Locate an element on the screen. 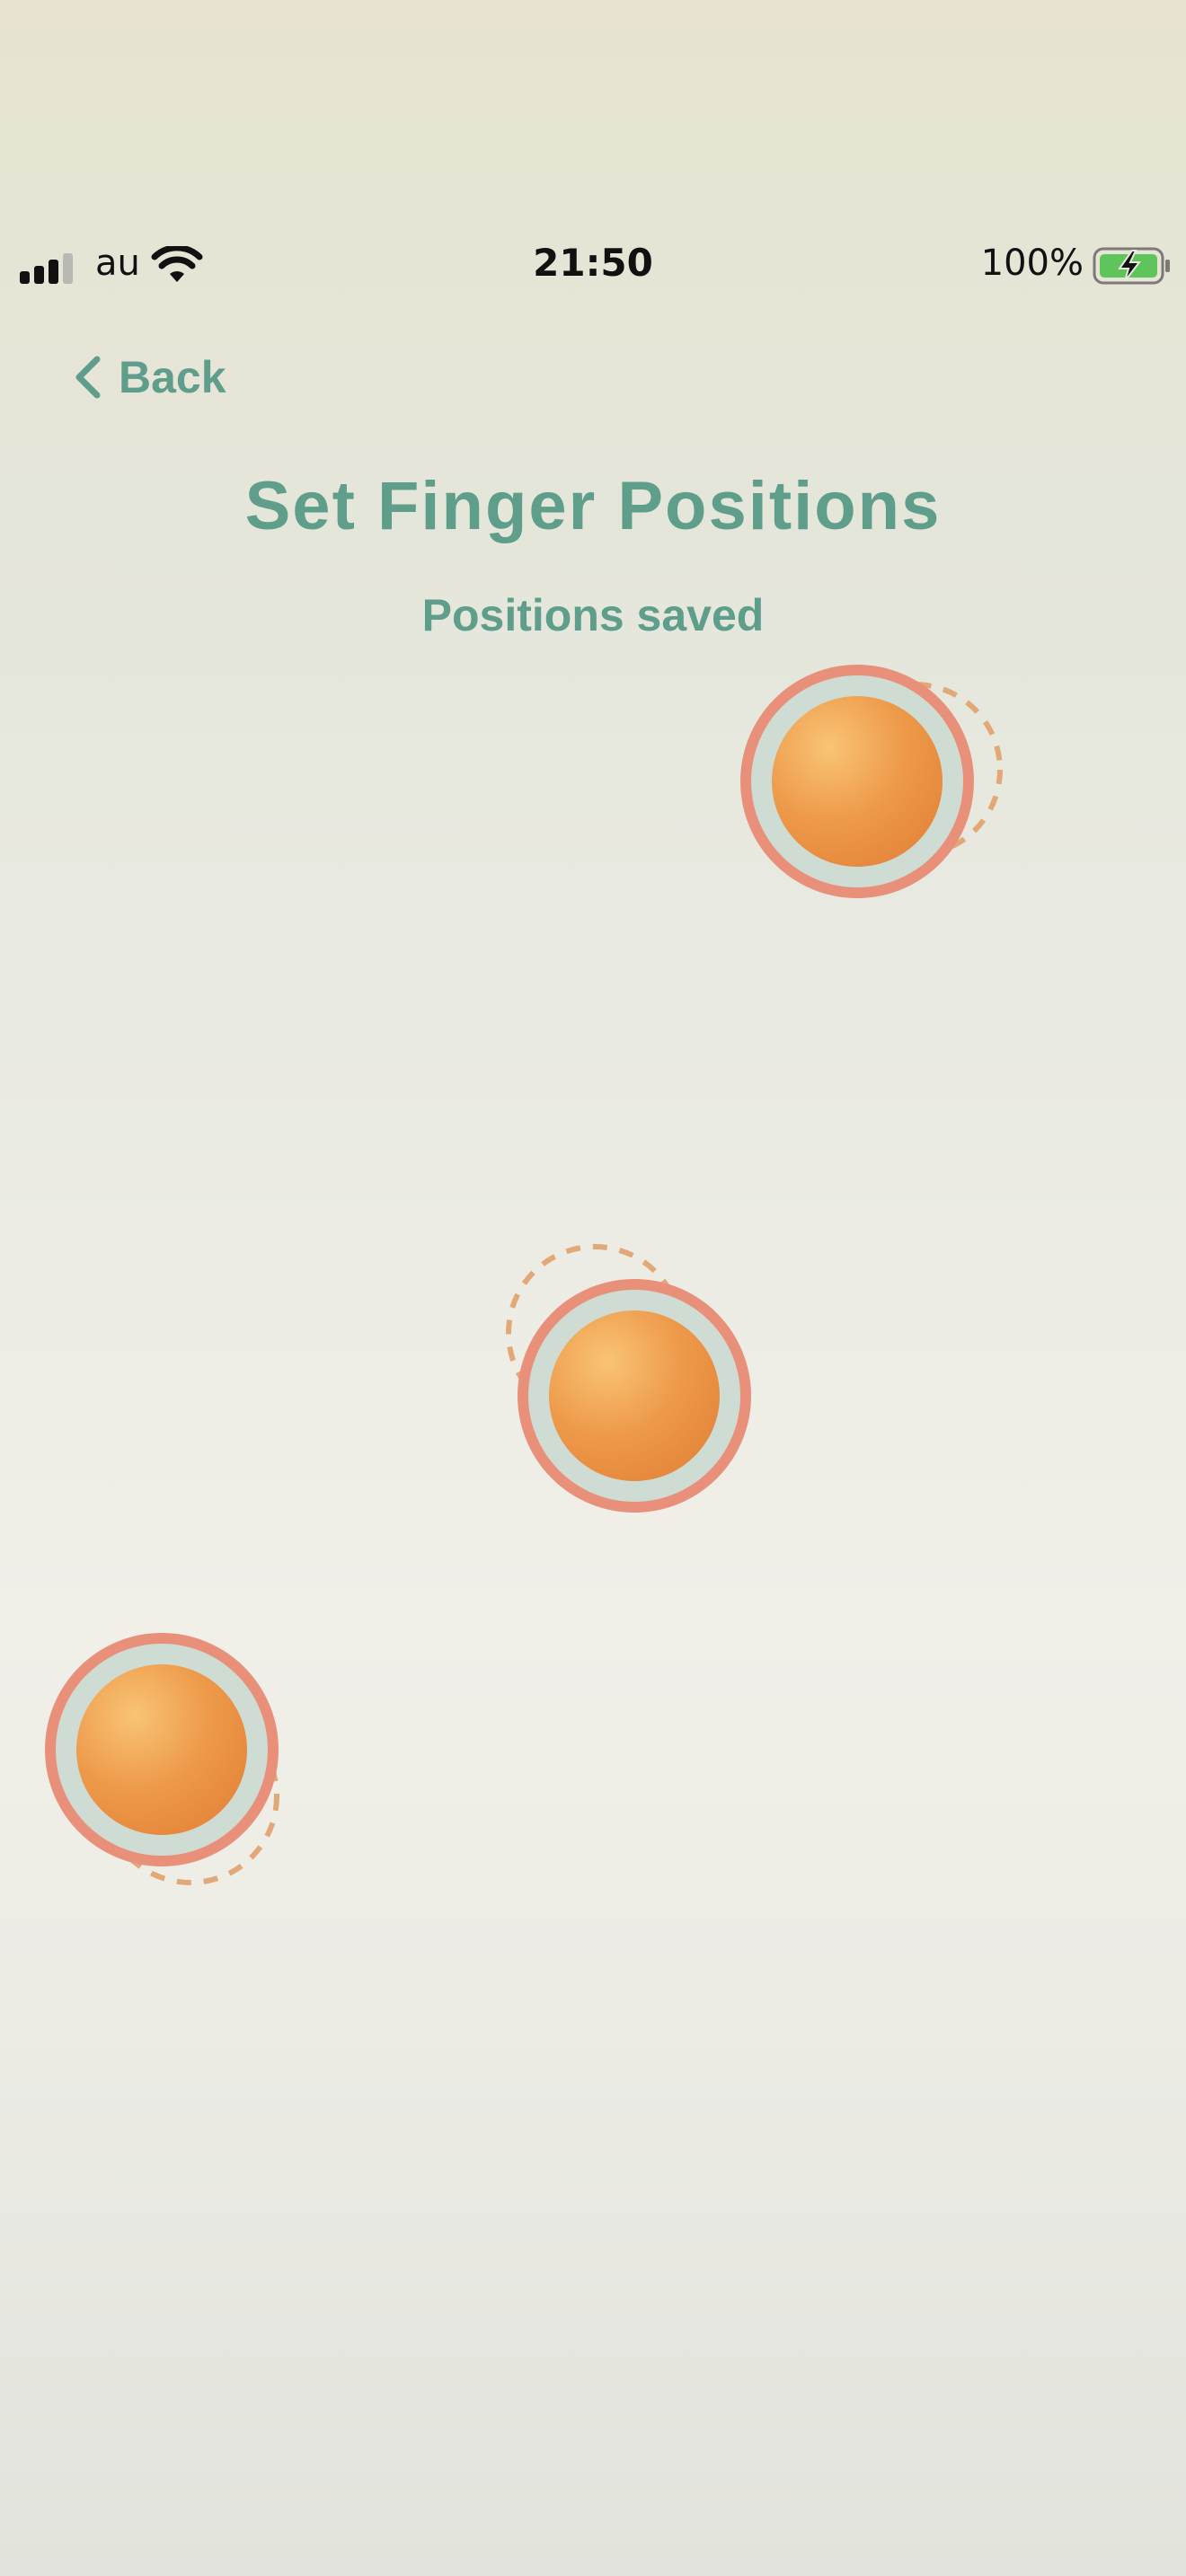 The width and height of the screenshot is (1186, 2576). back-button: Back is located at coordinates (149, 377).